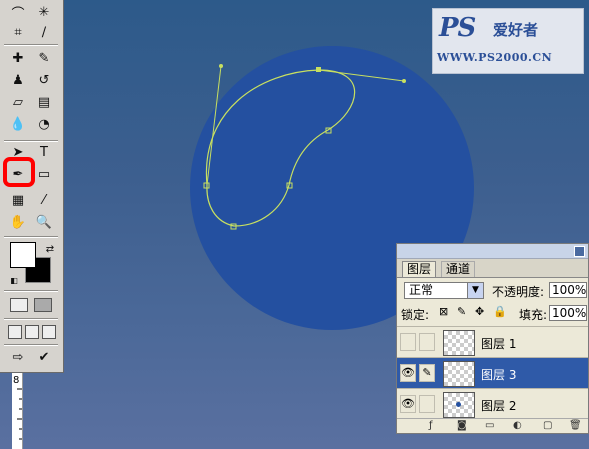  What do you see at coordinates (19, 172) in the screenshot?
I see `pen-tool-highlight` at bounding box center [19, 172].